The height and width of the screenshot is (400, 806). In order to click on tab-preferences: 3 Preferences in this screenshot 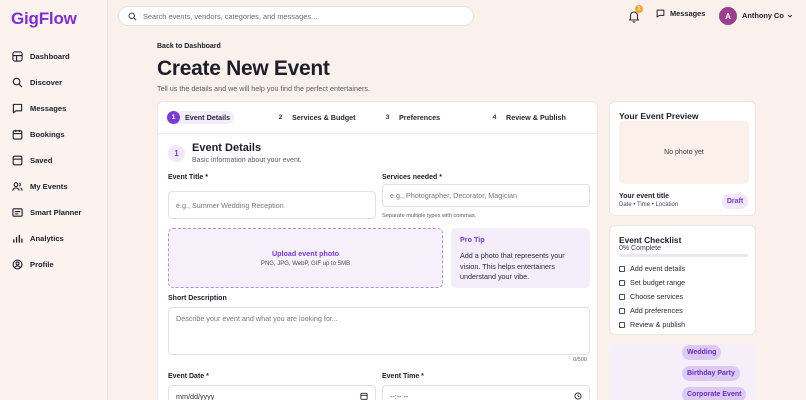, I will do `click(411, 117)`.